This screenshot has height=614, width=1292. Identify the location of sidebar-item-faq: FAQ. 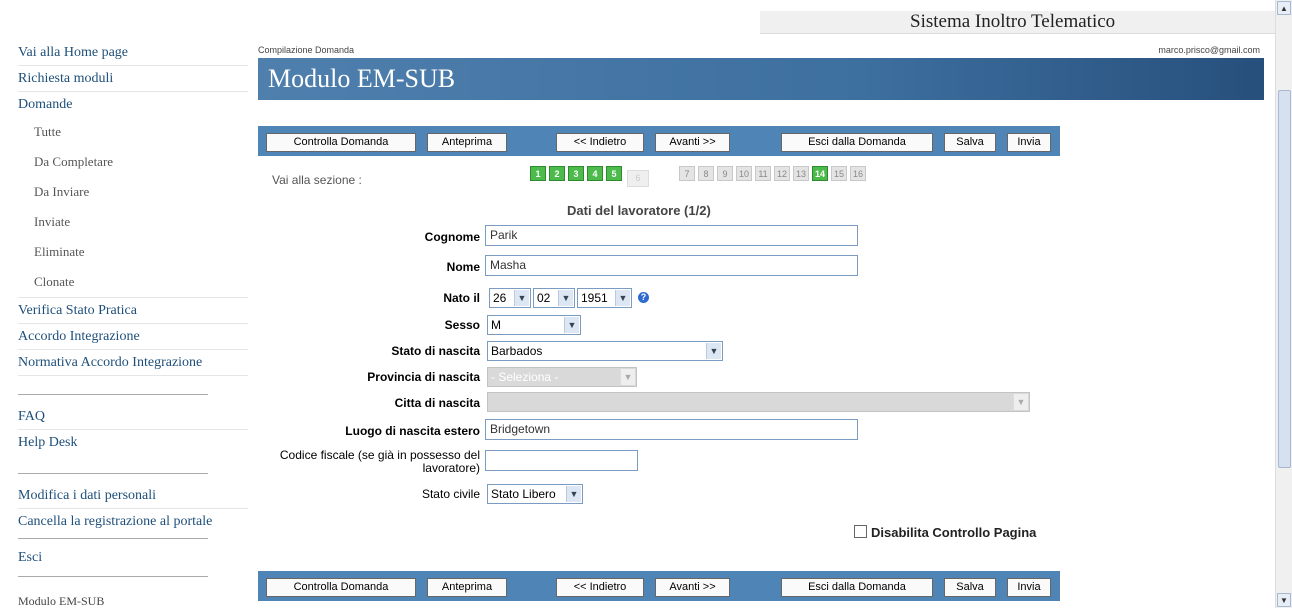
(133, 417).